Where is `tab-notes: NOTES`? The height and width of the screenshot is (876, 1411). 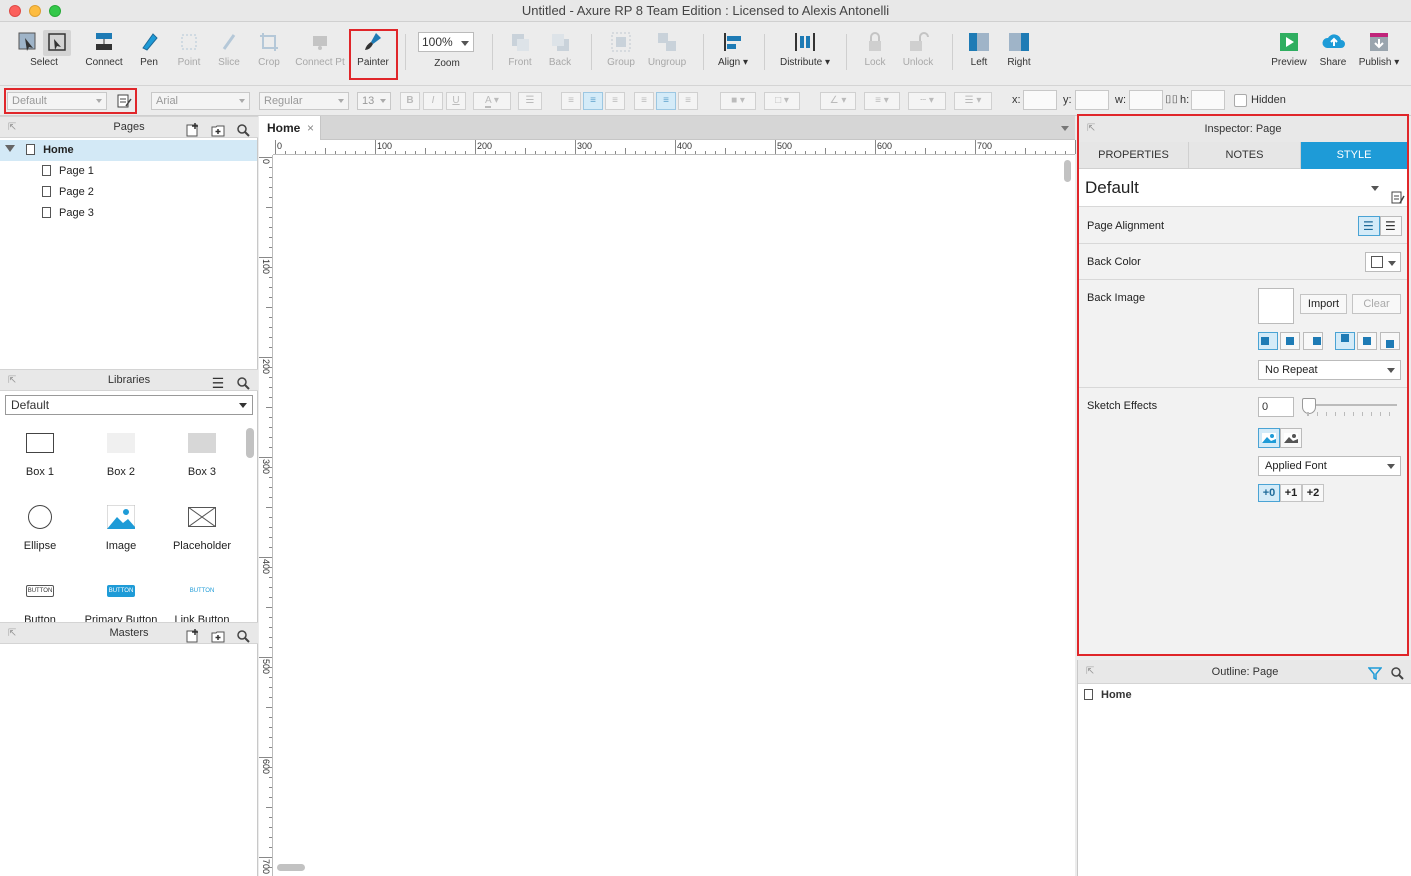
tab-notes: NOTES is located at coordinates (1245, 155).